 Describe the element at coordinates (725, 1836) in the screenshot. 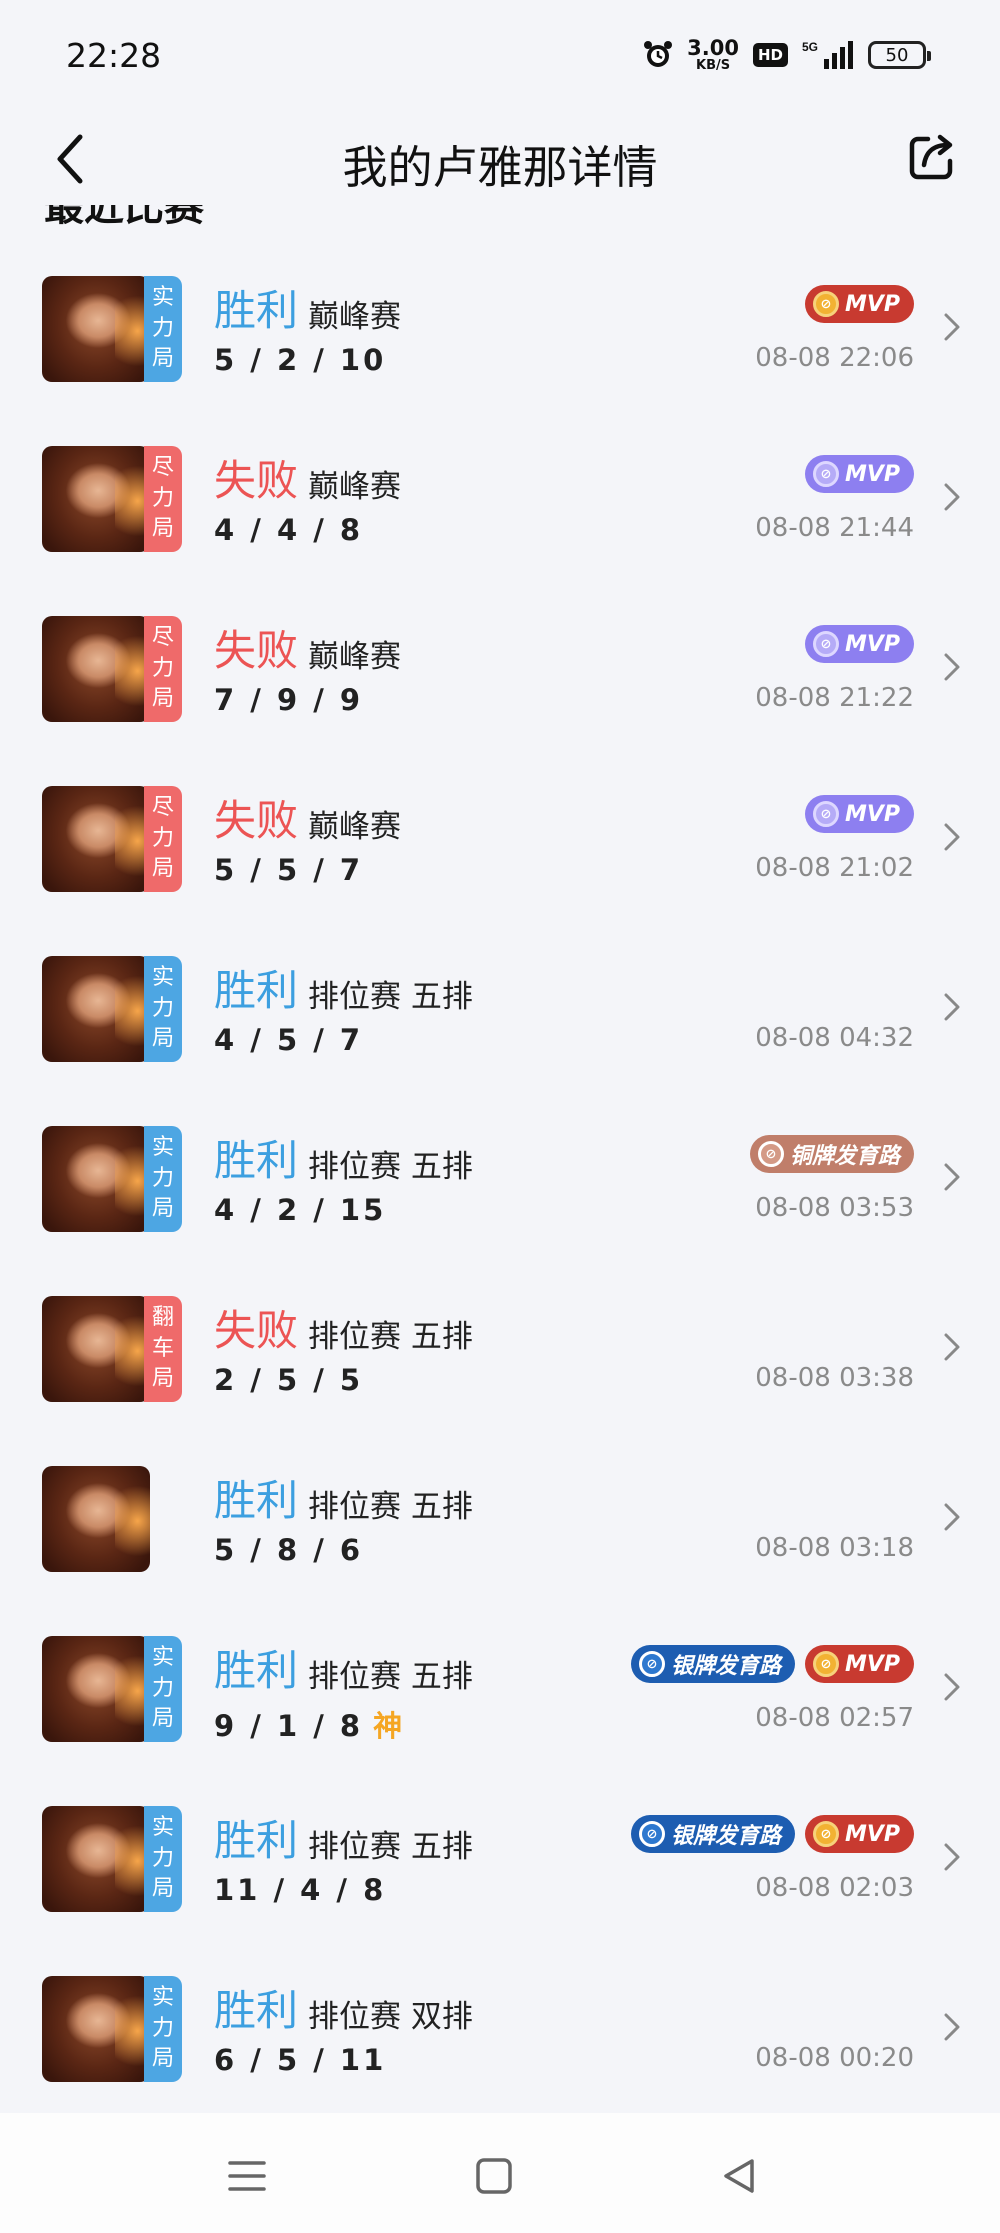

I see `badge-label: 银牌发育路` at that location.